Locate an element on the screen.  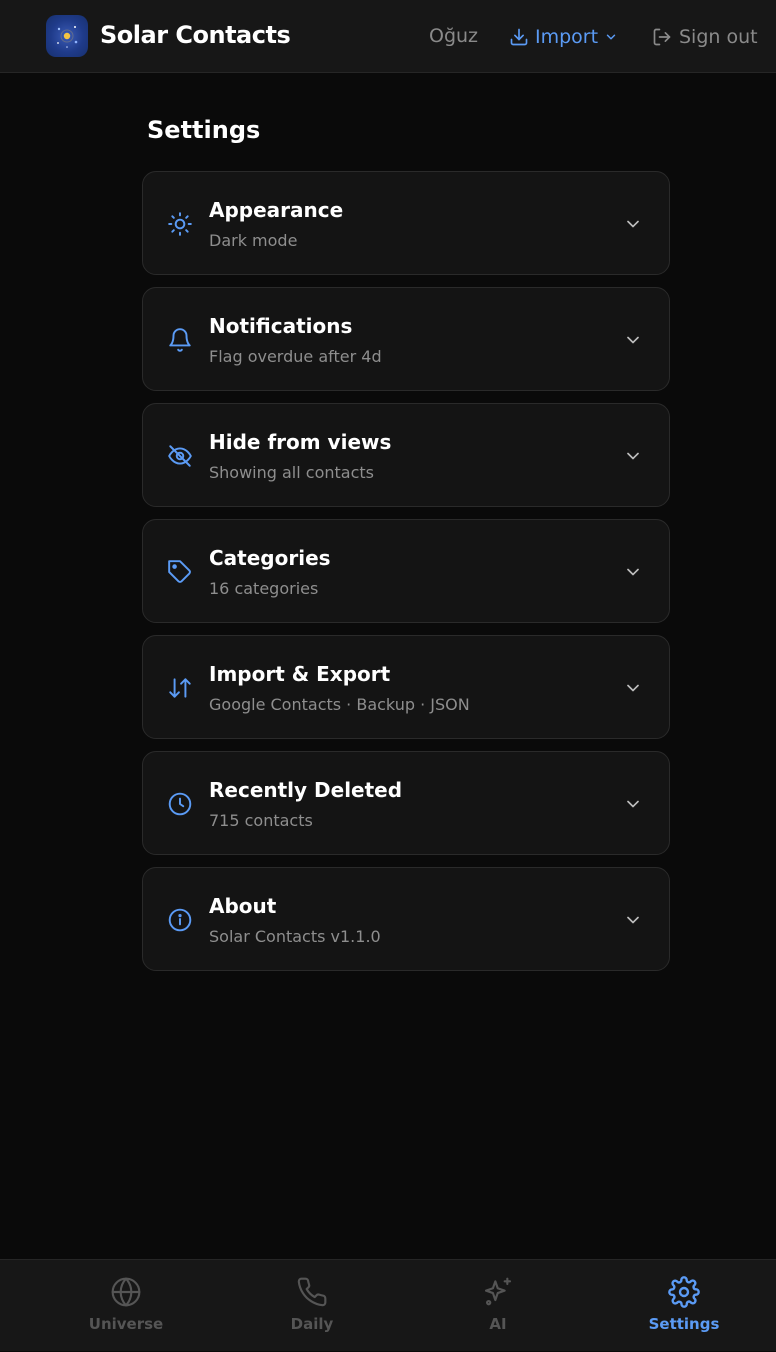
settings-card-subtitle: Dark mode is located at coordinates (253, 240).